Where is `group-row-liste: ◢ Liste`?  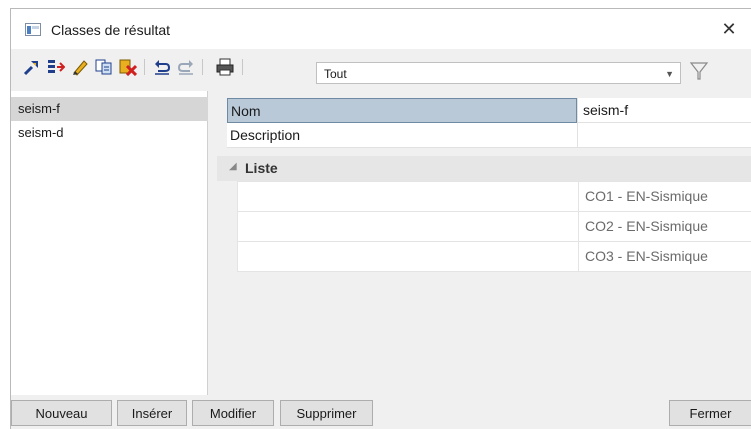
group-row-liste: ◢ Liste is located at coordinates (484, 168).